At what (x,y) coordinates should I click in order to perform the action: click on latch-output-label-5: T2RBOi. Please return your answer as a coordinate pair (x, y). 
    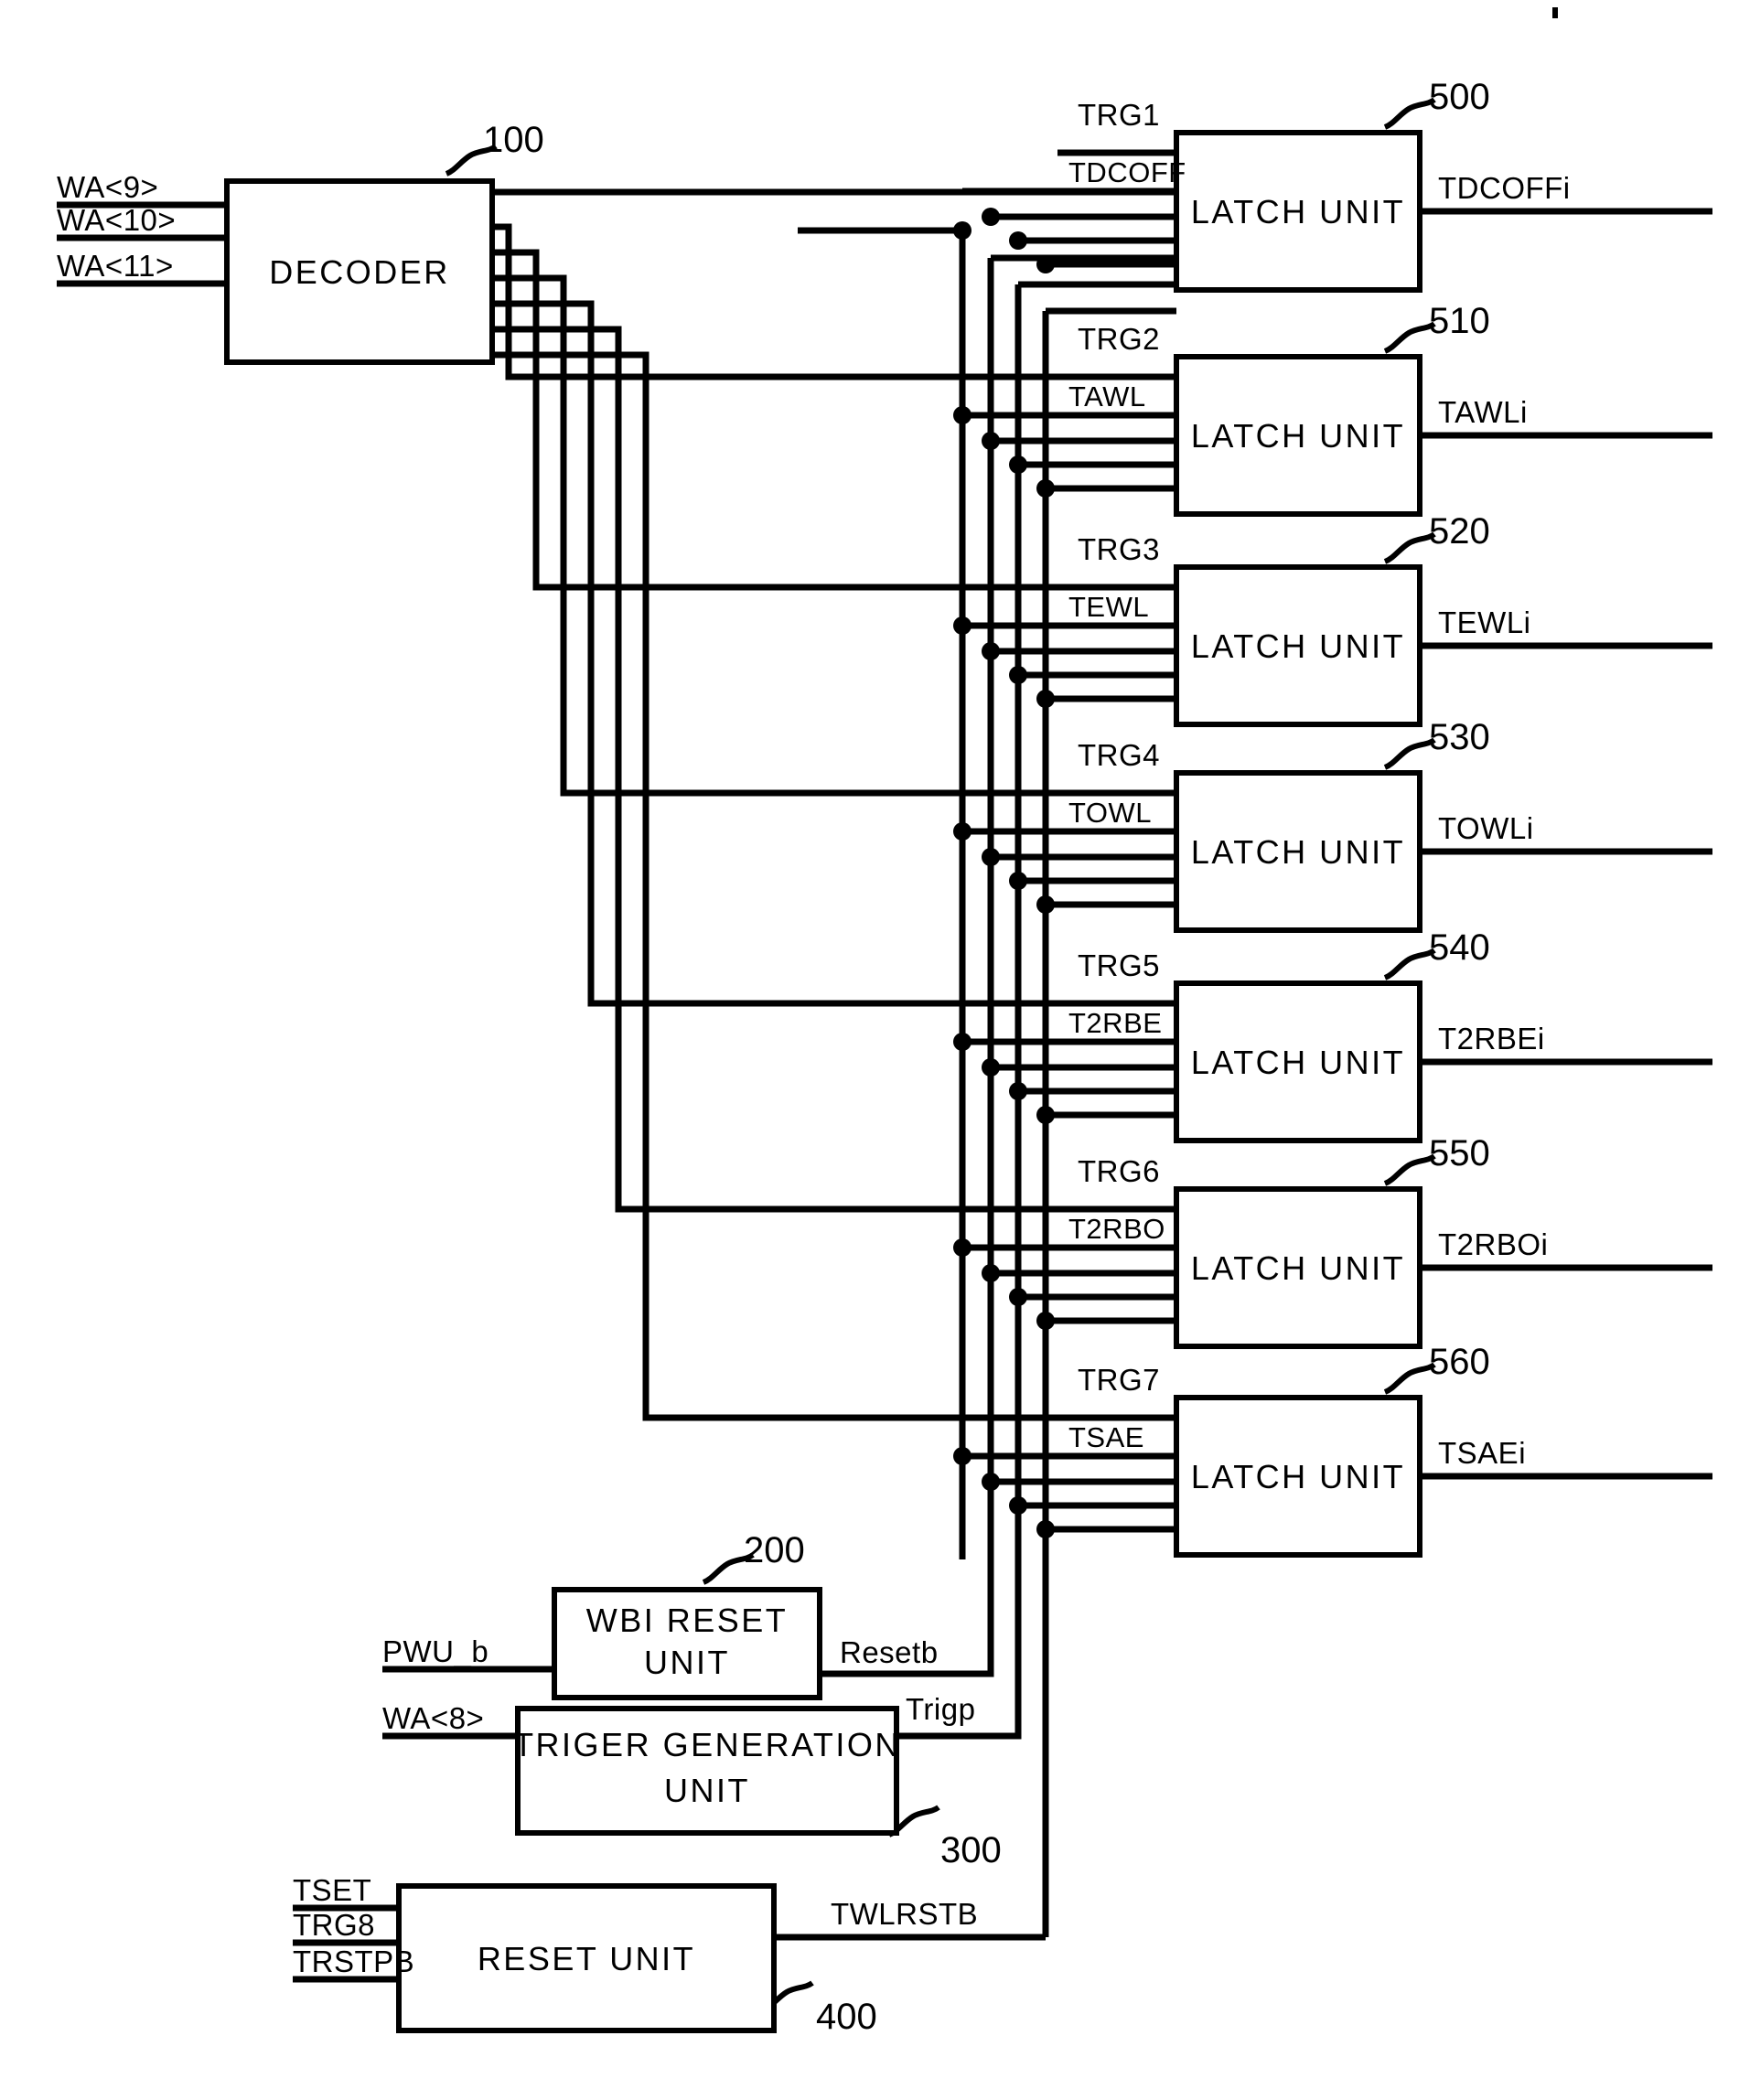
    Looking at the image, I should click on (1493, 1244).